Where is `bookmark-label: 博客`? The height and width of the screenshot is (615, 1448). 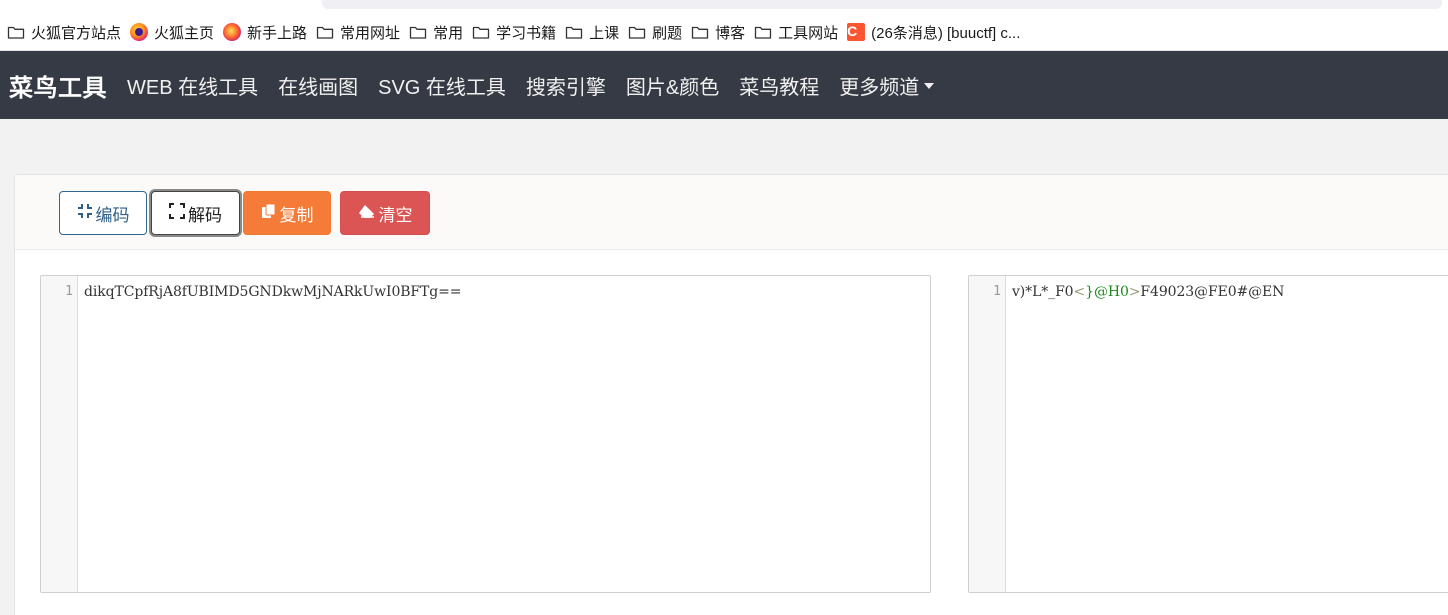 bookmark-label: 博客 is located at coordinates (730, 33).